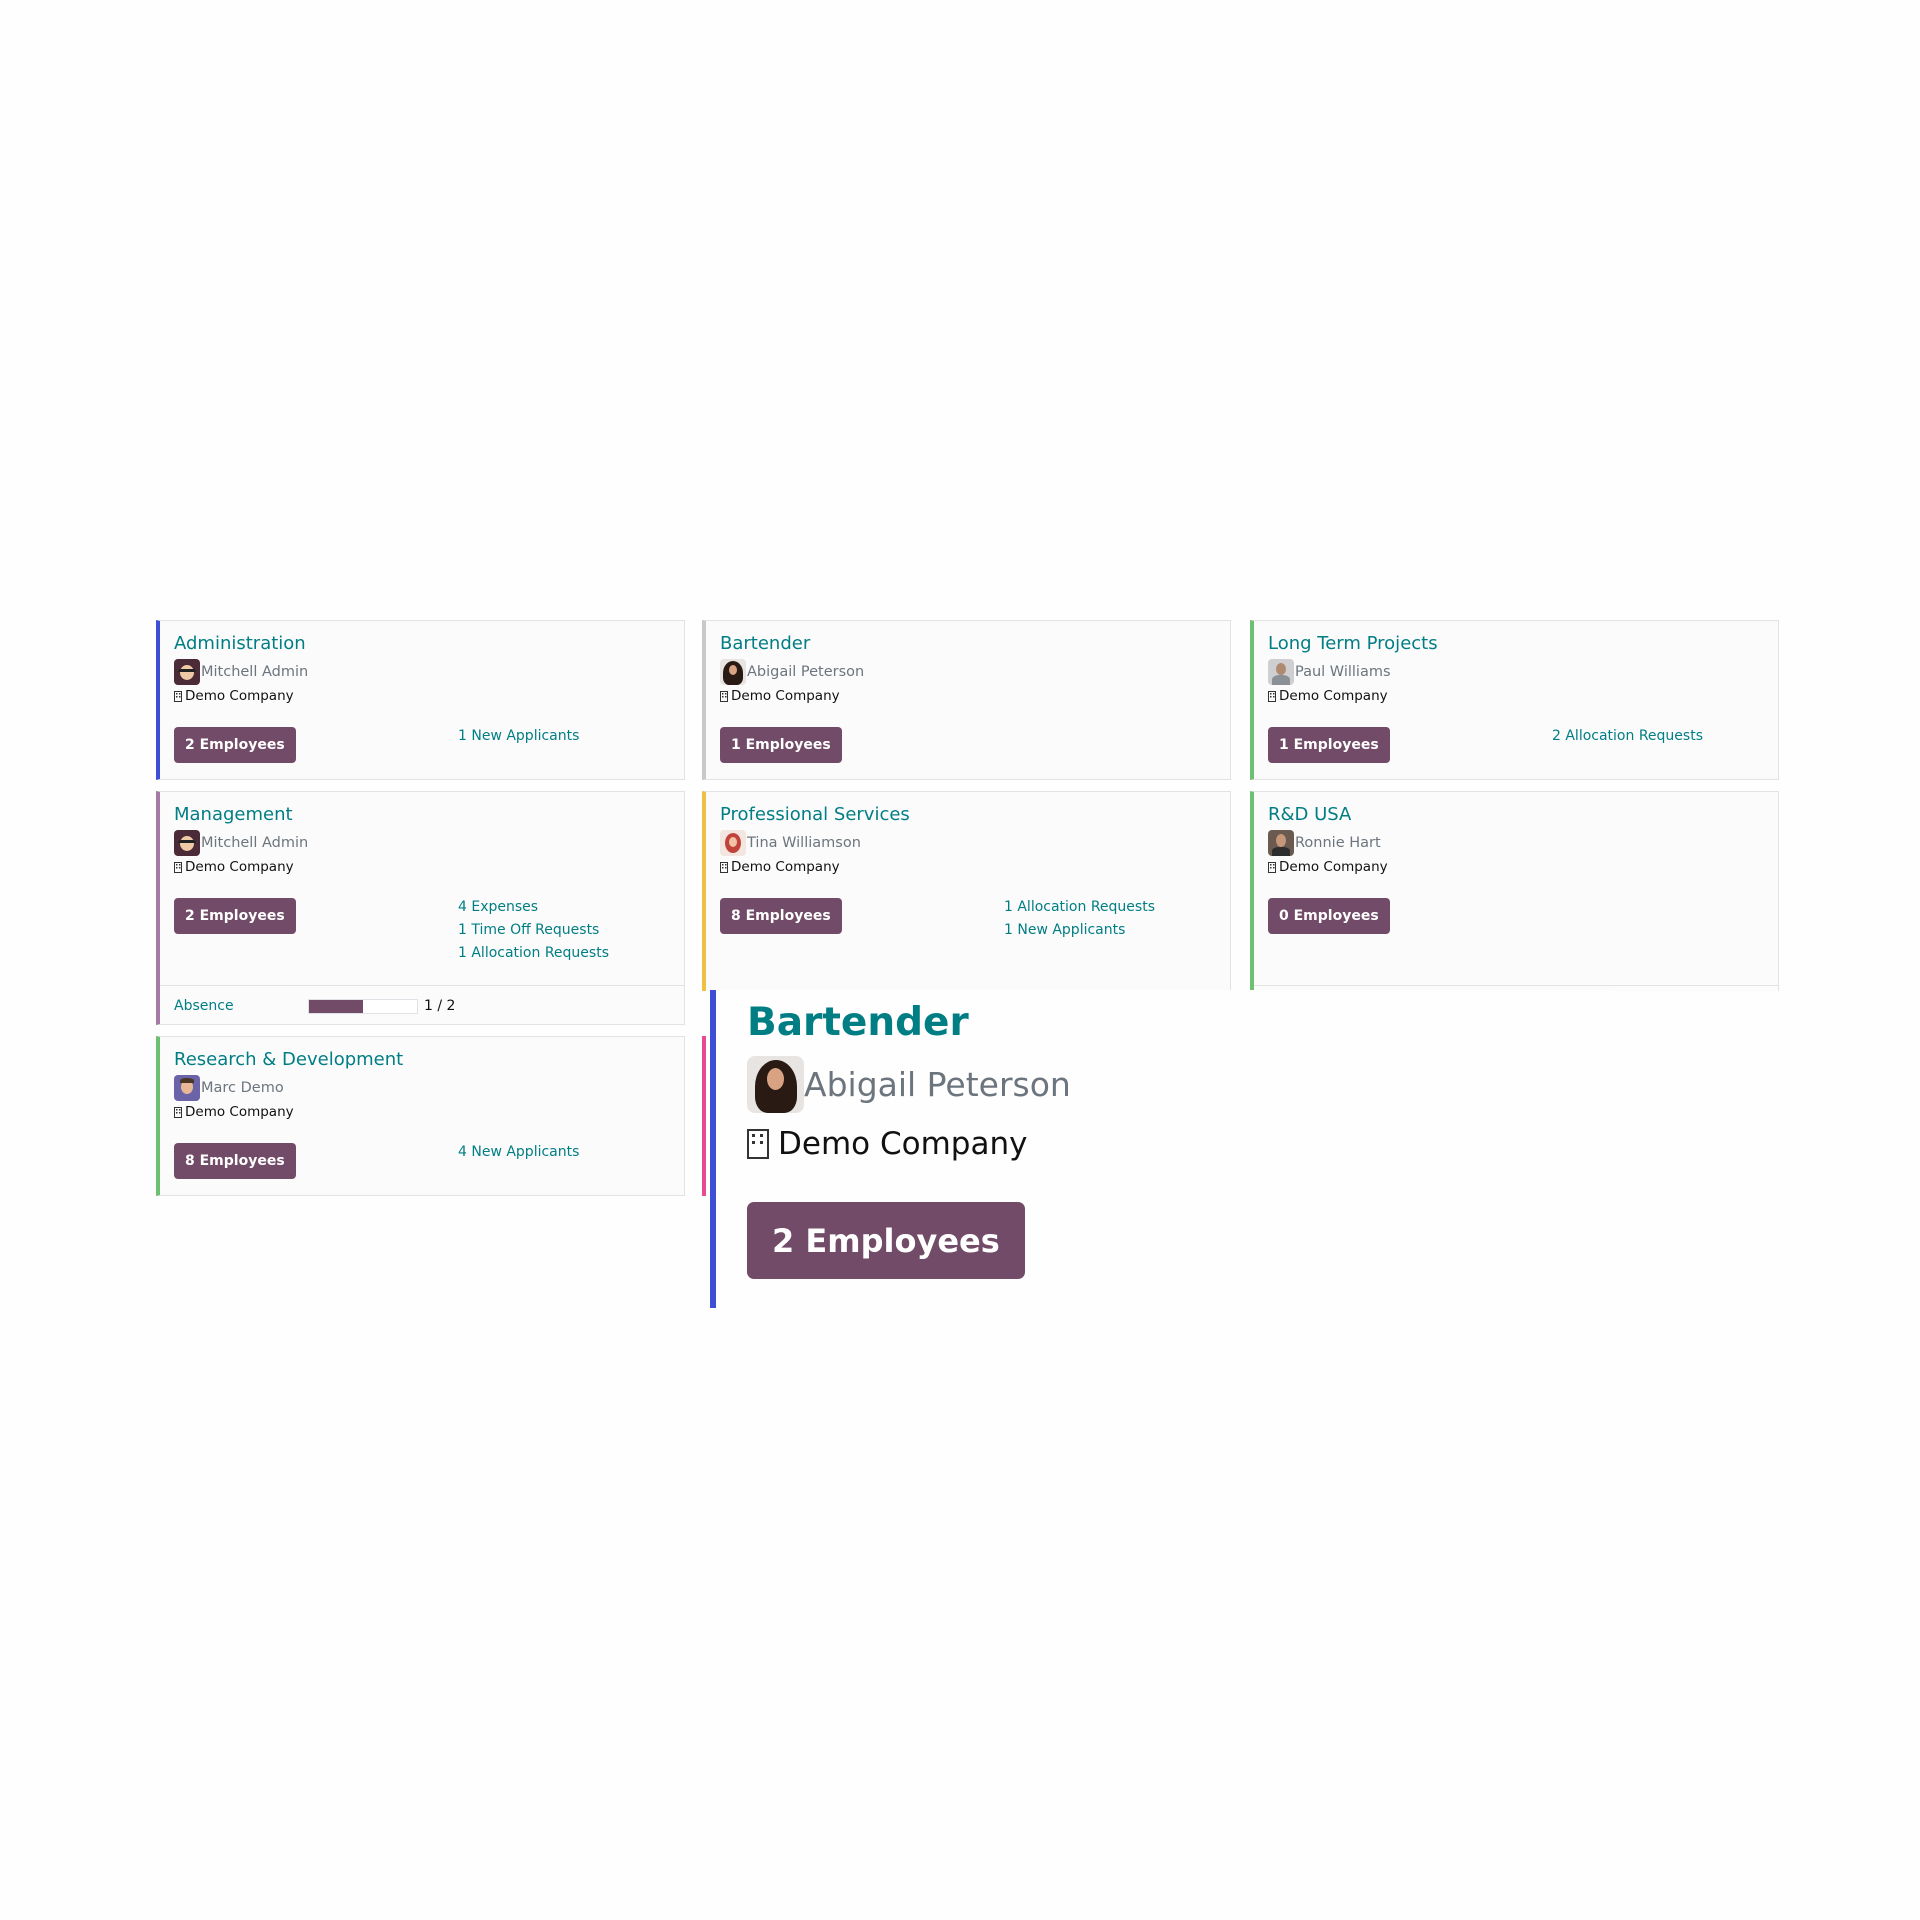 This screenshot has height=1920, width=1920. What do you see at coordinates (233, 814) in the screenshot?
I see `card-title: Management` at bounding box center [233, 814].